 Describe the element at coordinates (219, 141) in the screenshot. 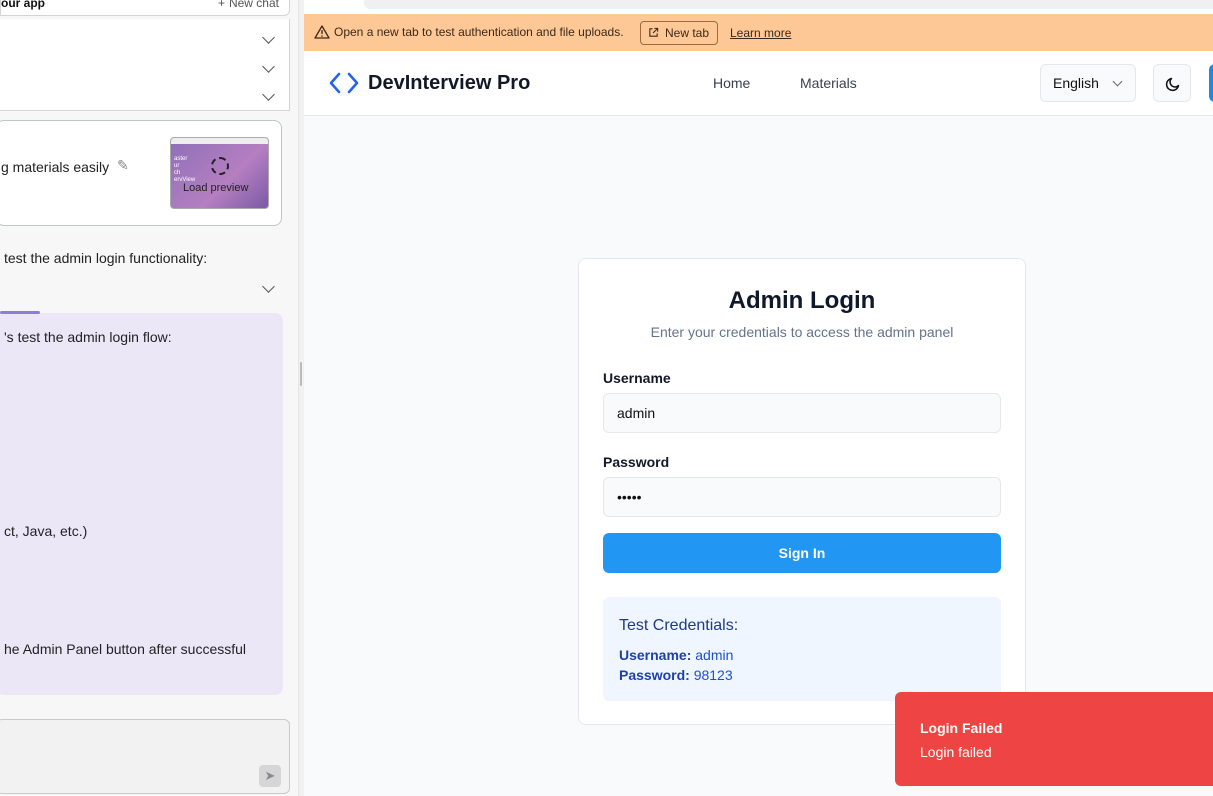

I see `thumbnail-browser-bar` at that location.